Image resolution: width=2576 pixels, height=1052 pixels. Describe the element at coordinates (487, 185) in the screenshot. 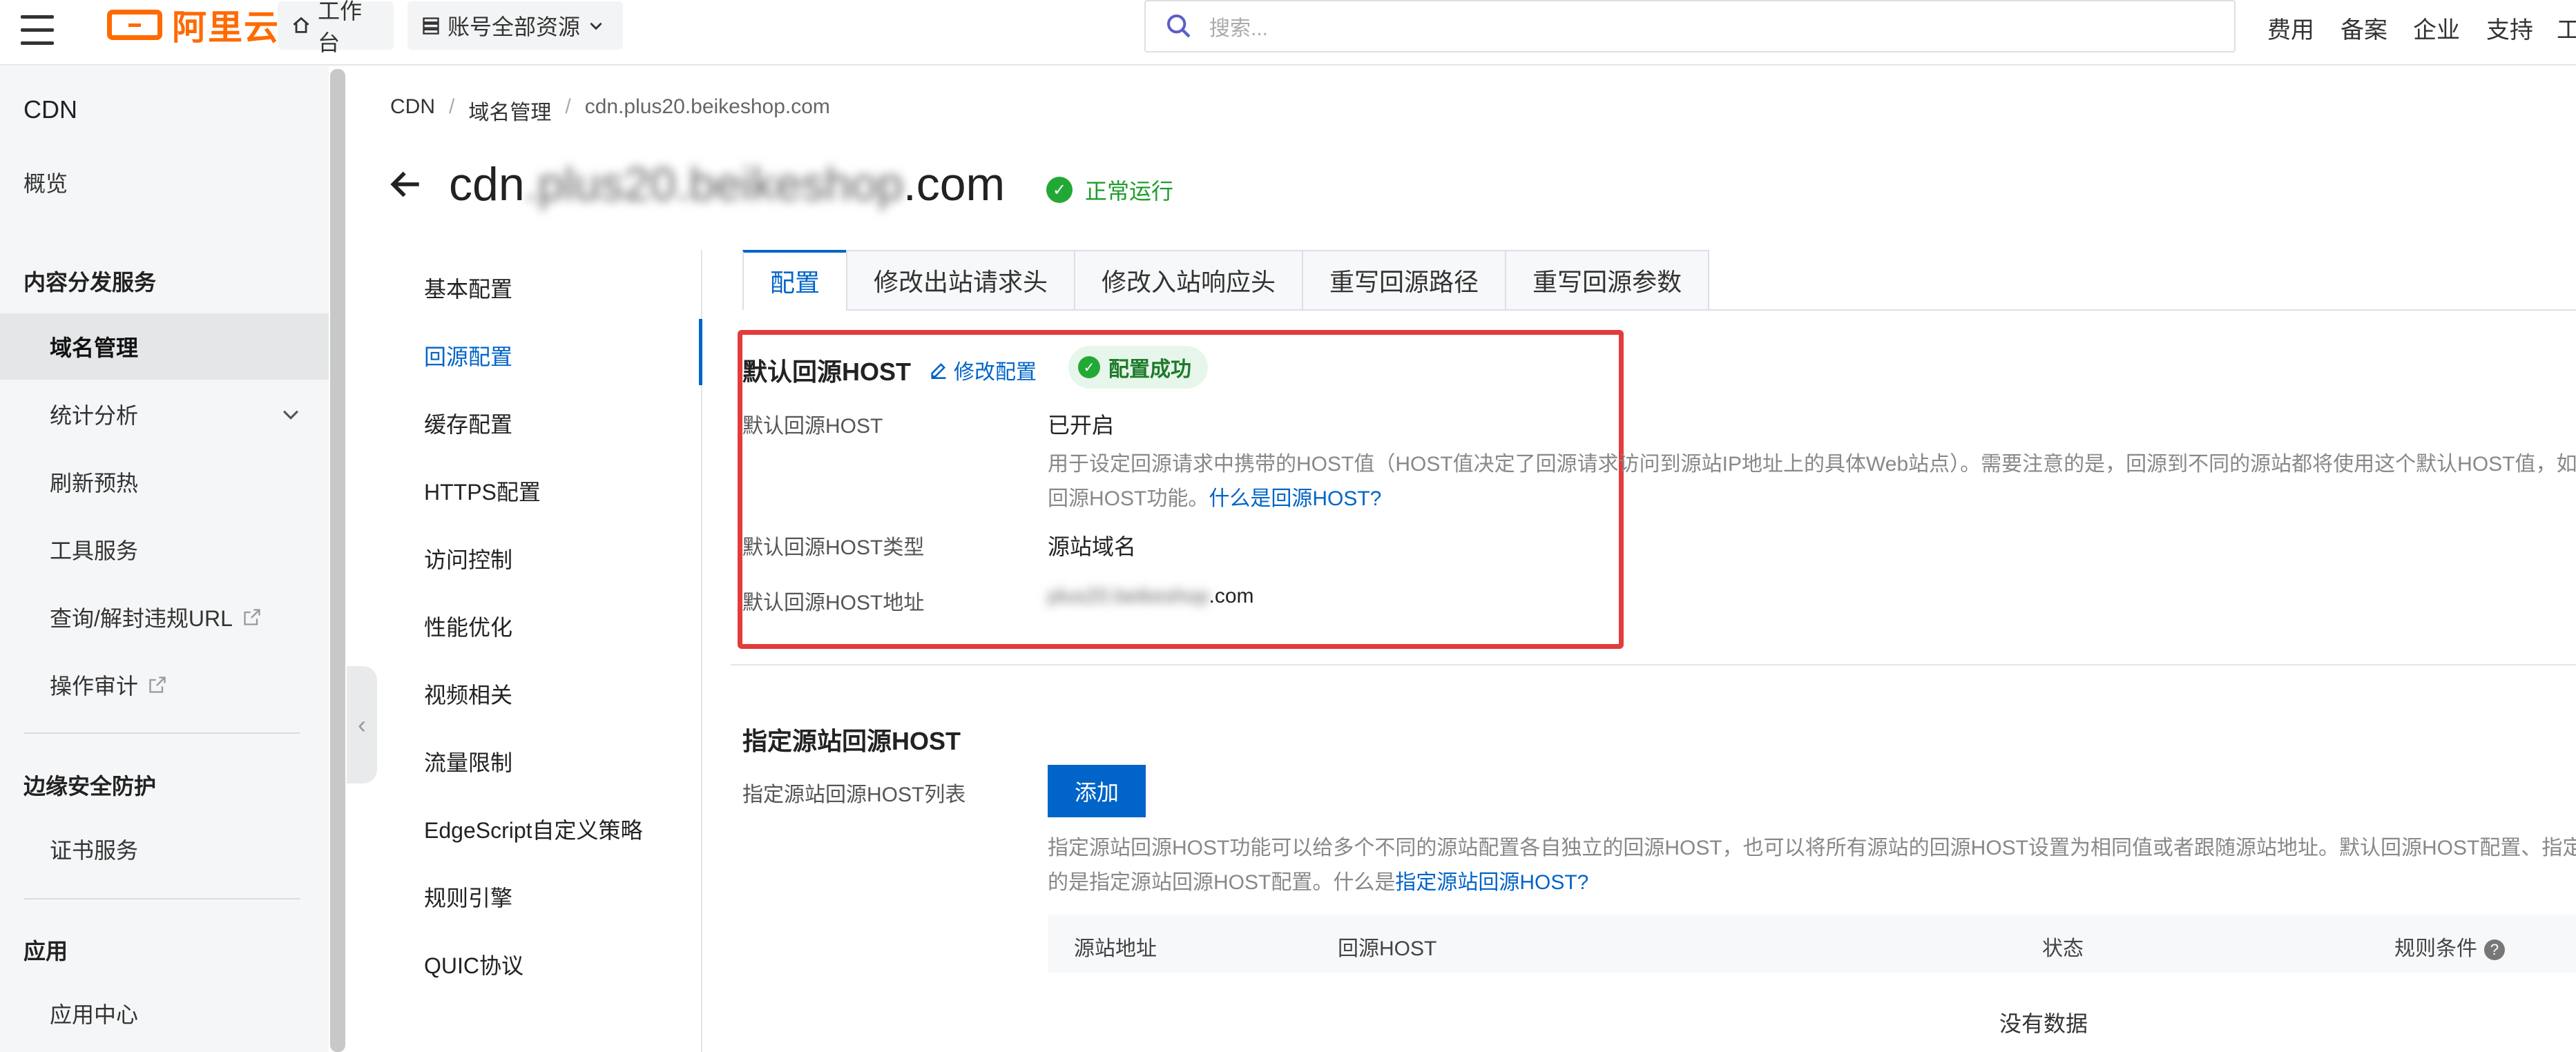

I see `page-title-prefix: cdn` at that location.